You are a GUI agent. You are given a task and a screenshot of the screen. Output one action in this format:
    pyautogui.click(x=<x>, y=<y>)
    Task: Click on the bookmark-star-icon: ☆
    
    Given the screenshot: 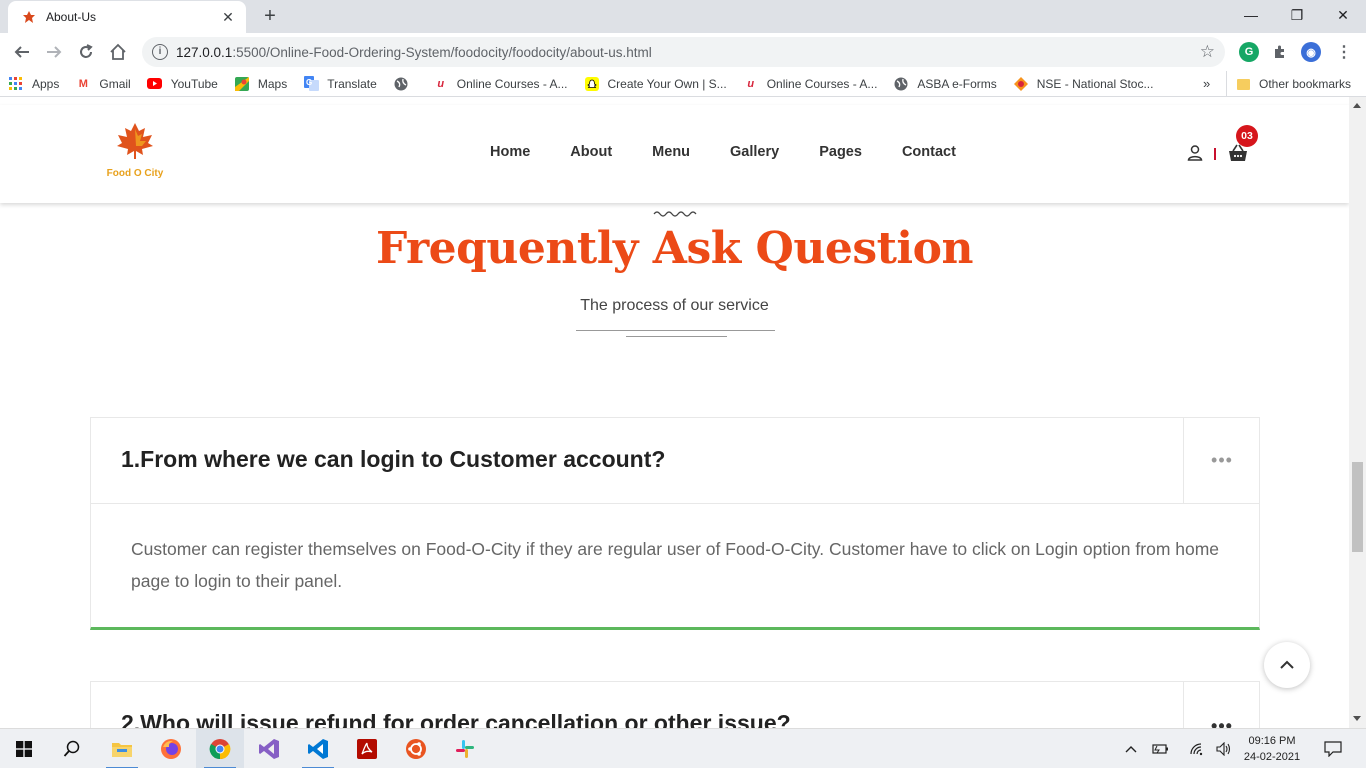 What is the action you would take?
    pyautogui.click(x=1207, y=52)
    